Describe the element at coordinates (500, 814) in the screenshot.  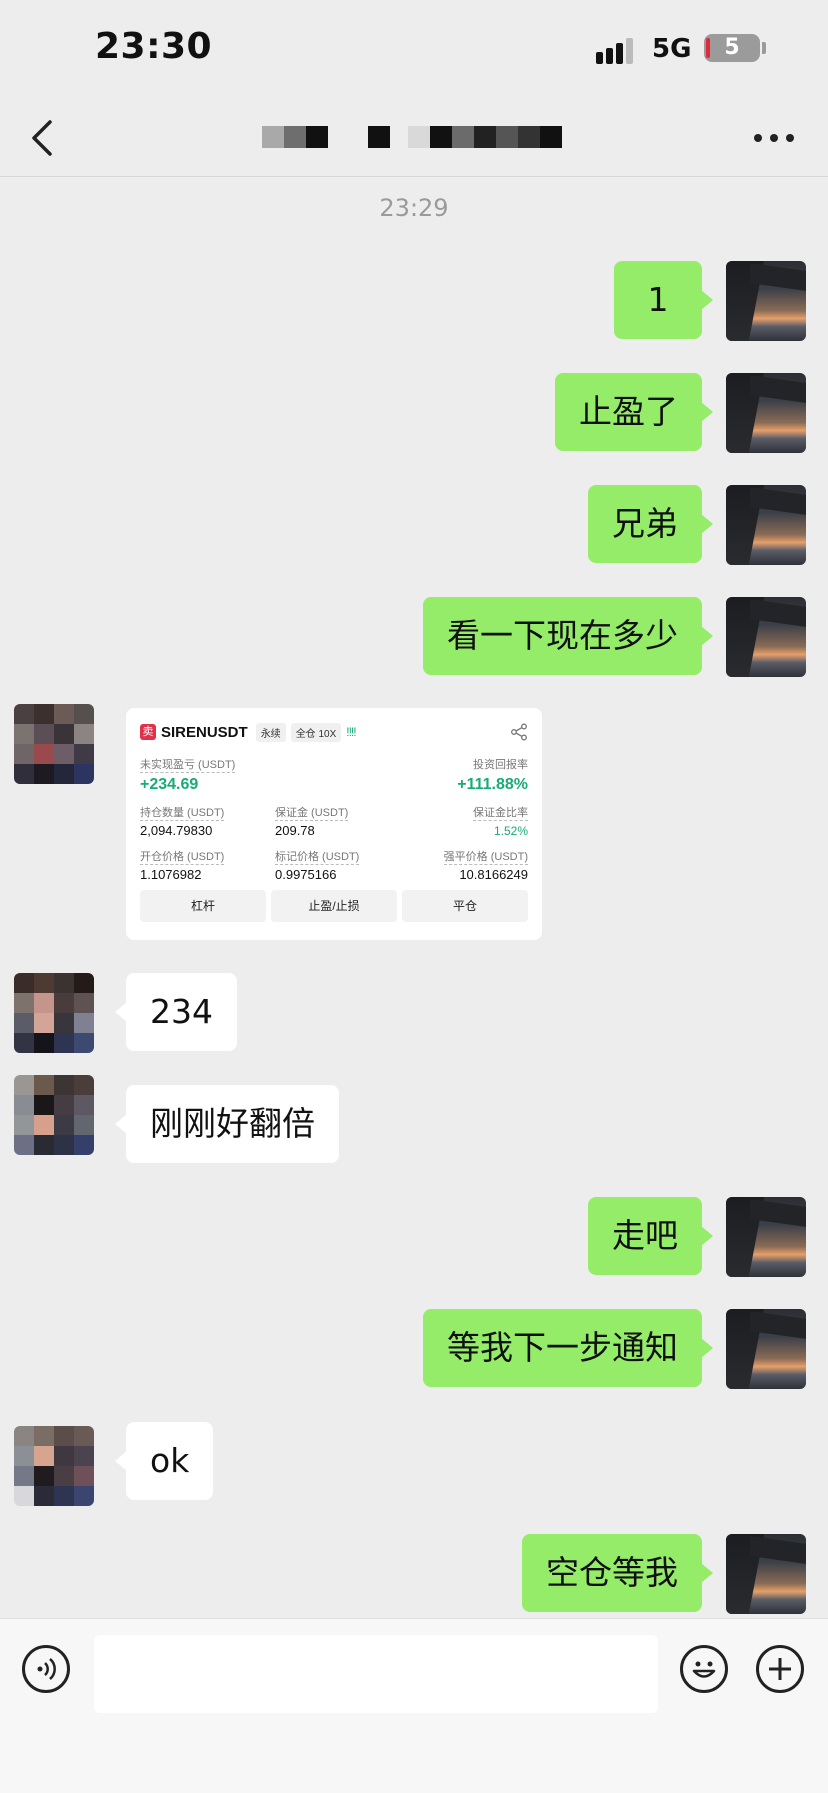
I see `margin-ratio-label: 保证金比率` at that location.